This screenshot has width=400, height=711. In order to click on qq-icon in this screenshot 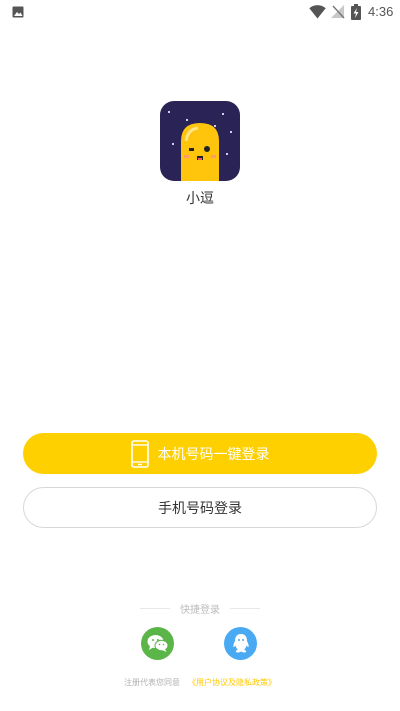, I will do `click(240, 643)`.